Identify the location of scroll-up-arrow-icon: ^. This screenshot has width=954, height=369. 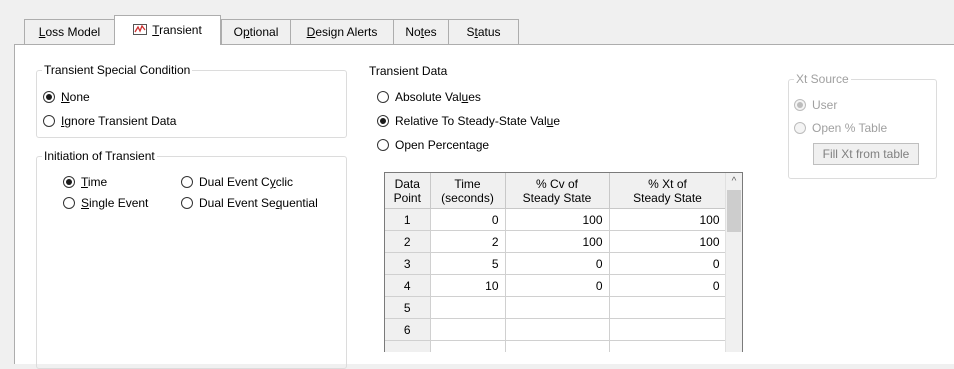
(734, 181).